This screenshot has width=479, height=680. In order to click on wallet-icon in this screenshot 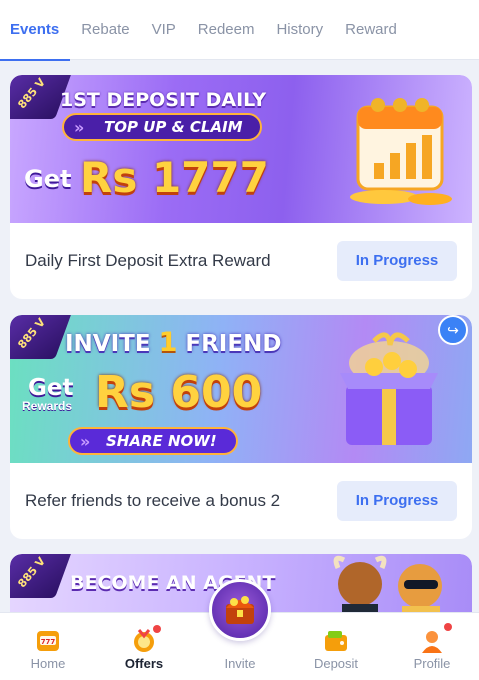, I will do `click(336, 641)`.